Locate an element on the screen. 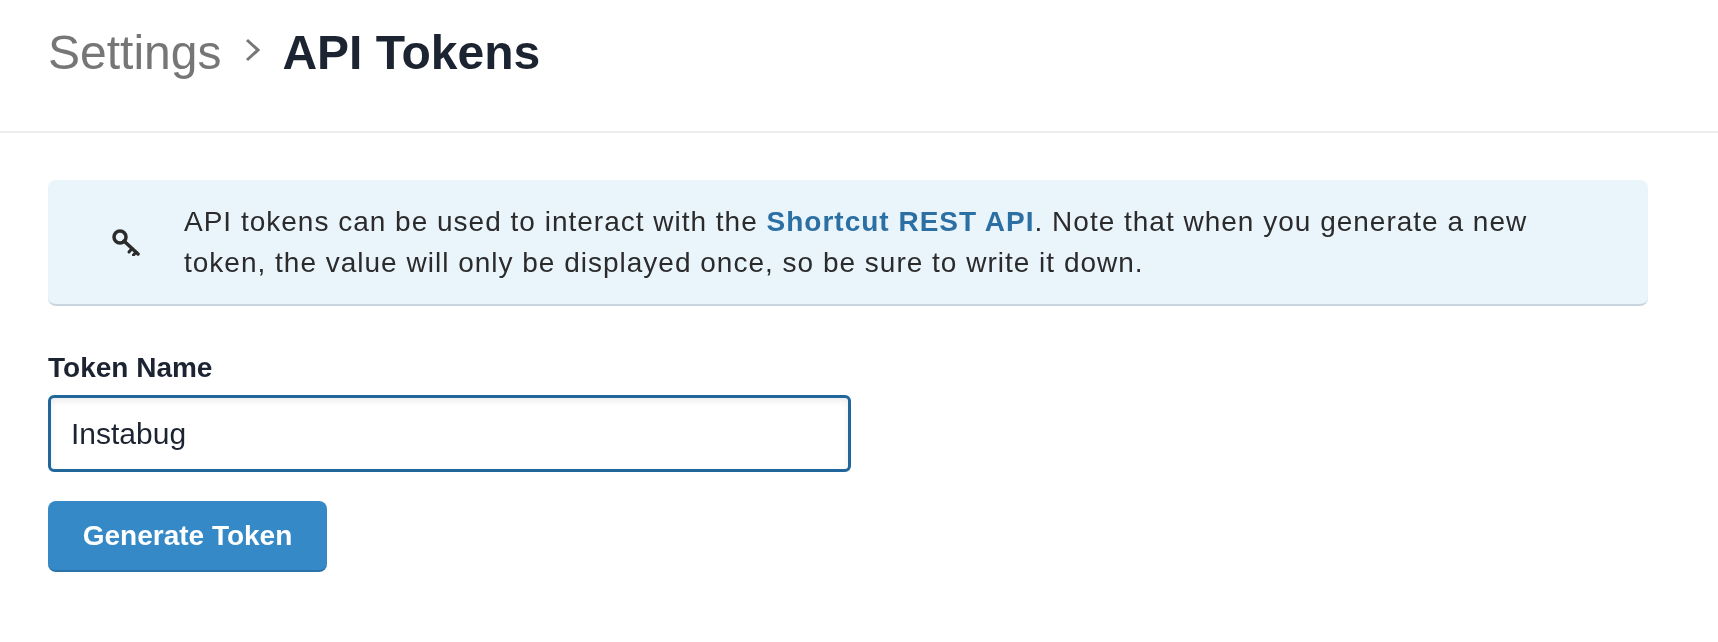 The image size is (1718, 642). api-docs-link: Shortcut REST API is located at coordinates (900, 221).